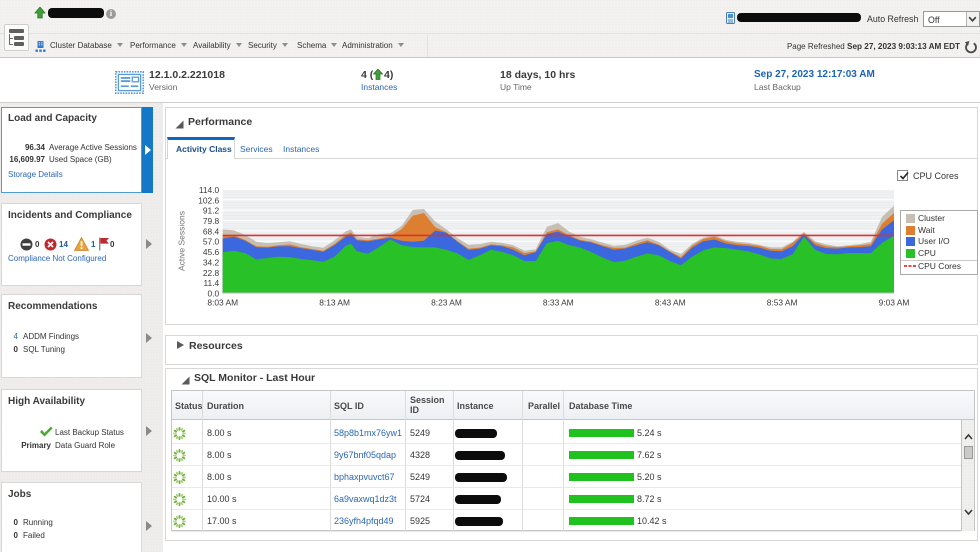 The width and height of the screenshot is (980, 552). I want to click on svg-text: 57.0, so click(211, 242).